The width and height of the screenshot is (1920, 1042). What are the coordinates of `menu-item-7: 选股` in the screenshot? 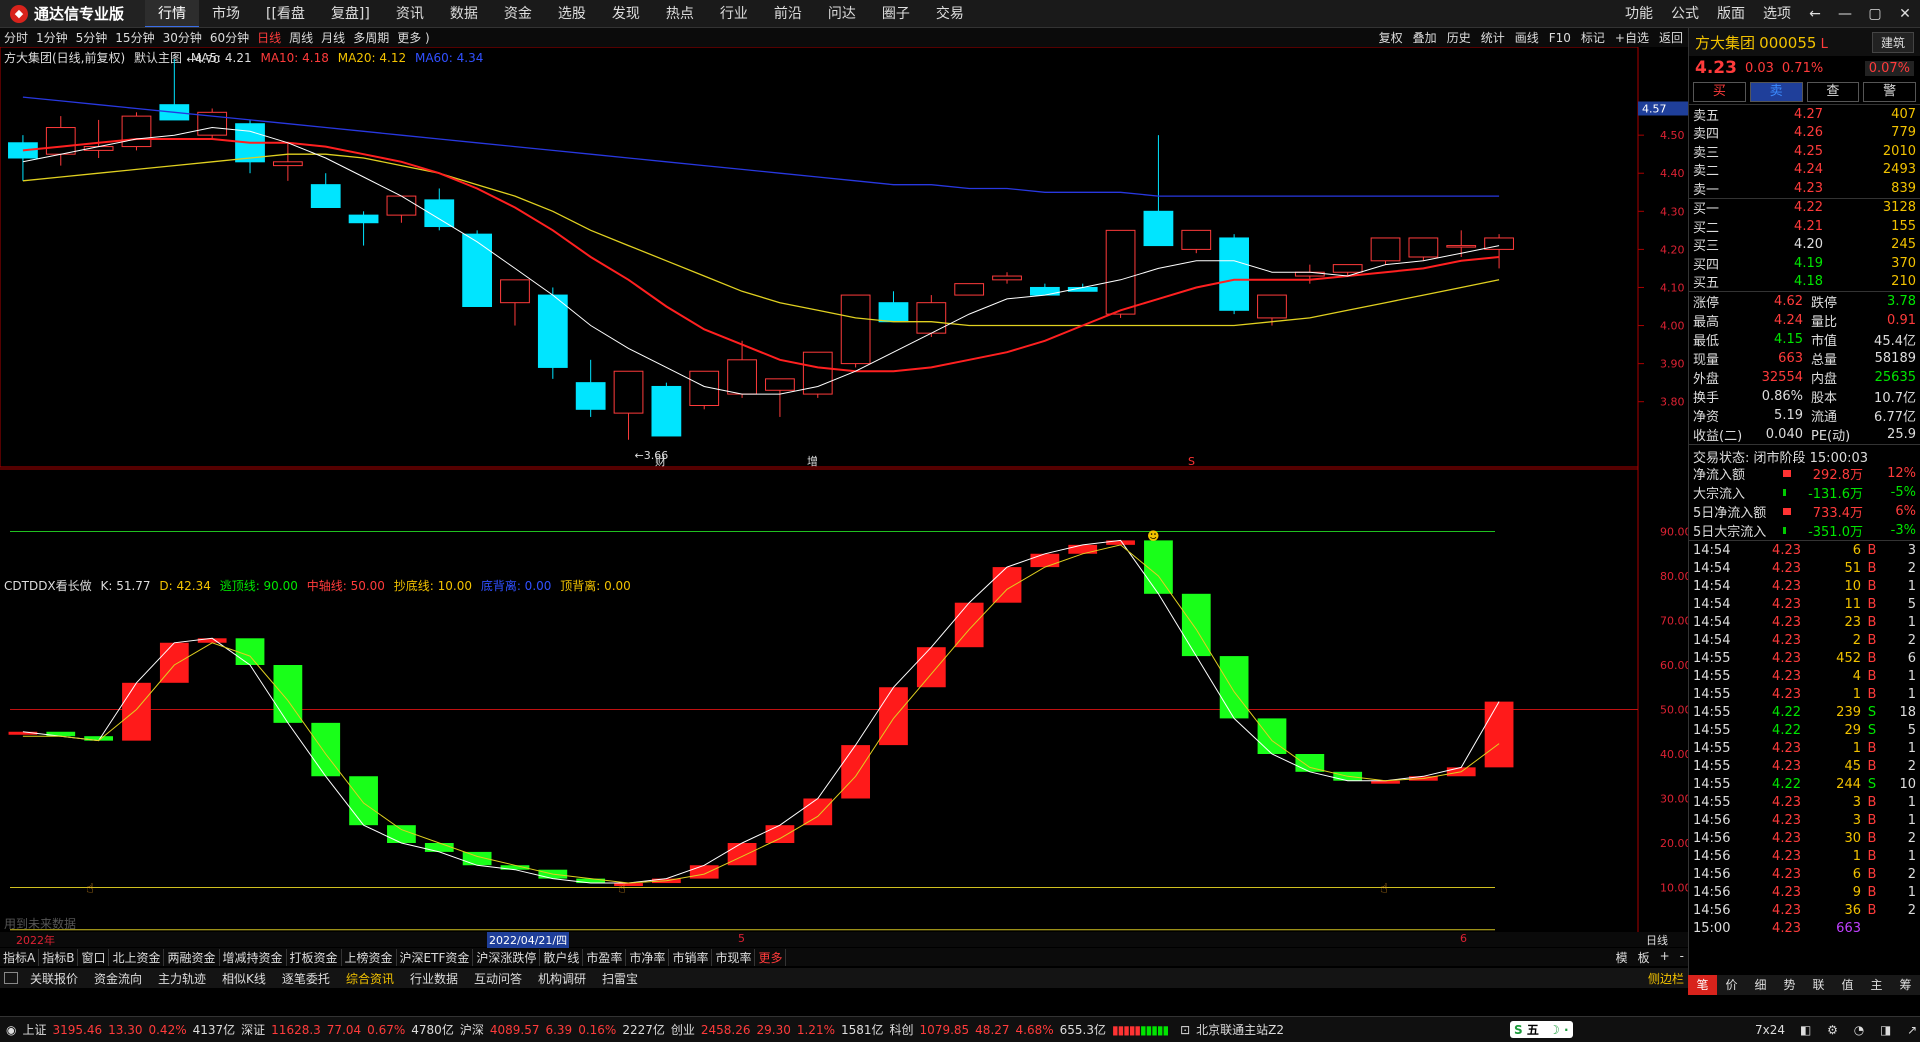 It's located at (572, 13).